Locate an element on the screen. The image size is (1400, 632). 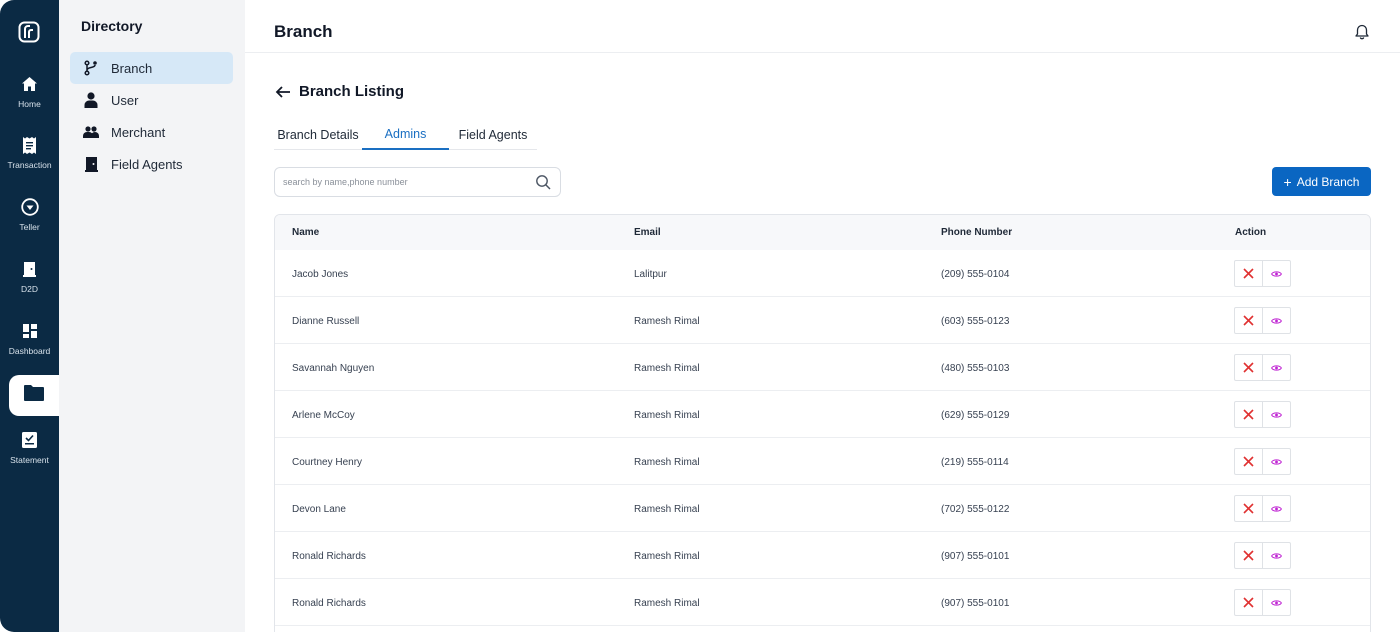
table-row: Arlene McCoy Ramesh Rimal (629) 555-0129 is located at coordinates (822, 414).